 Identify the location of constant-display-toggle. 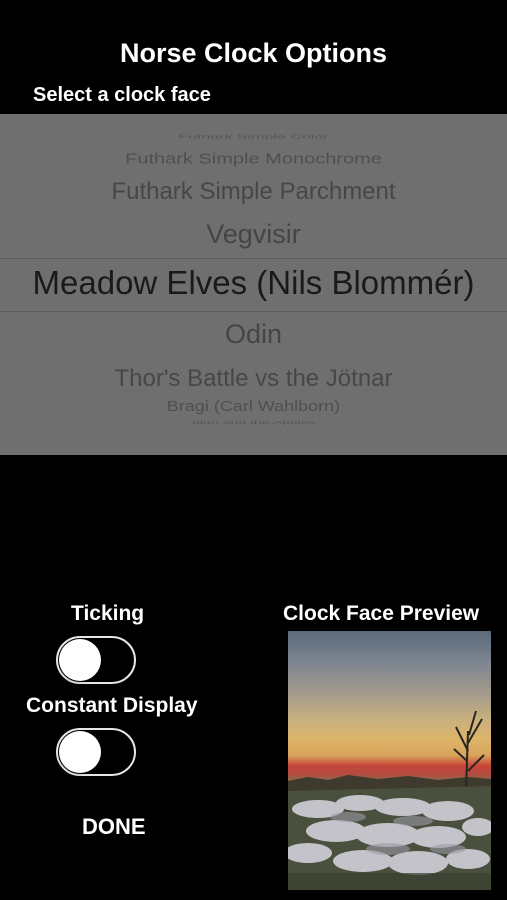
(96, 752).